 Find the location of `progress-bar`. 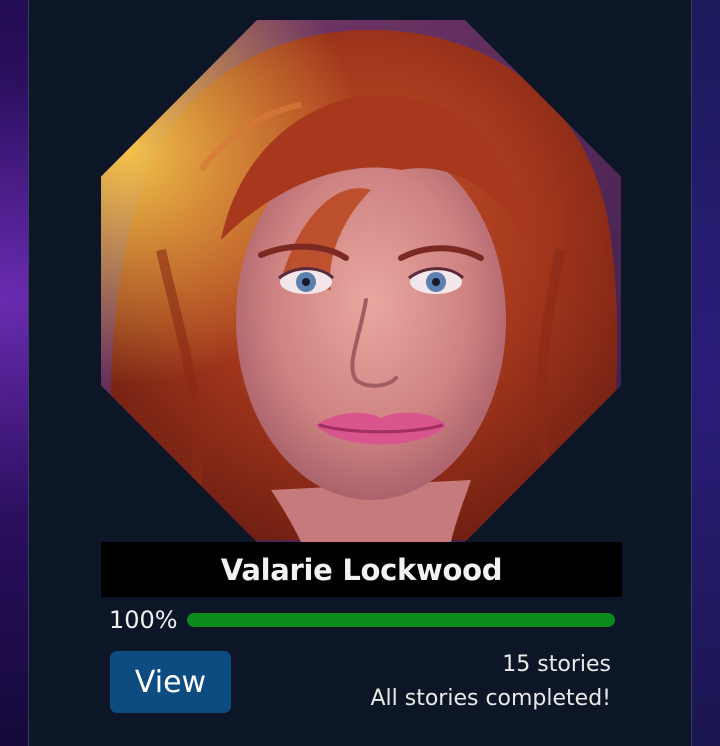

progress-bar is located at coordinates (401, 620).